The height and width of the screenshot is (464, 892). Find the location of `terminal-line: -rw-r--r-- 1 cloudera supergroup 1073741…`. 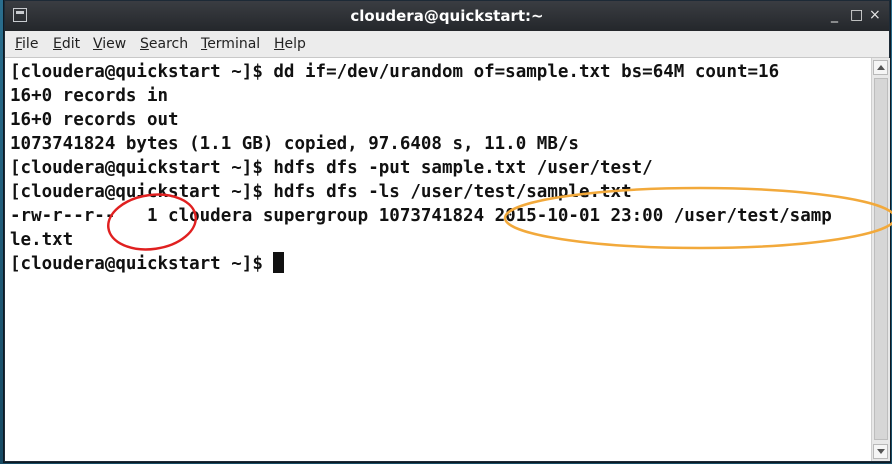

terminal-line: -rw-r--r-- 1 cloudera supergroup 1073741… is located at coordinates (421, 216).